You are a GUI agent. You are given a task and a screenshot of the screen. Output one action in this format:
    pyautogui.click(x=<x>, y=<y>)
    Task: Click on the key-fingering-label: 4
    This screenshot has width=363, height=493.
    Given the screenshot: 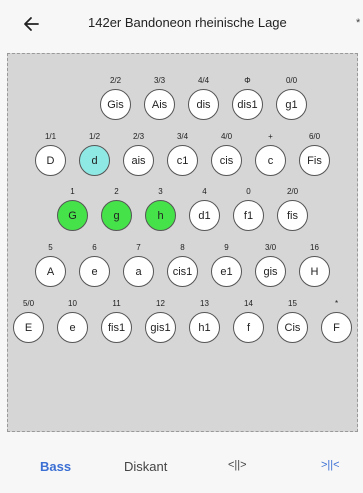 What is the action you would take?
    pyautogui.click(x=204, y=191)
    